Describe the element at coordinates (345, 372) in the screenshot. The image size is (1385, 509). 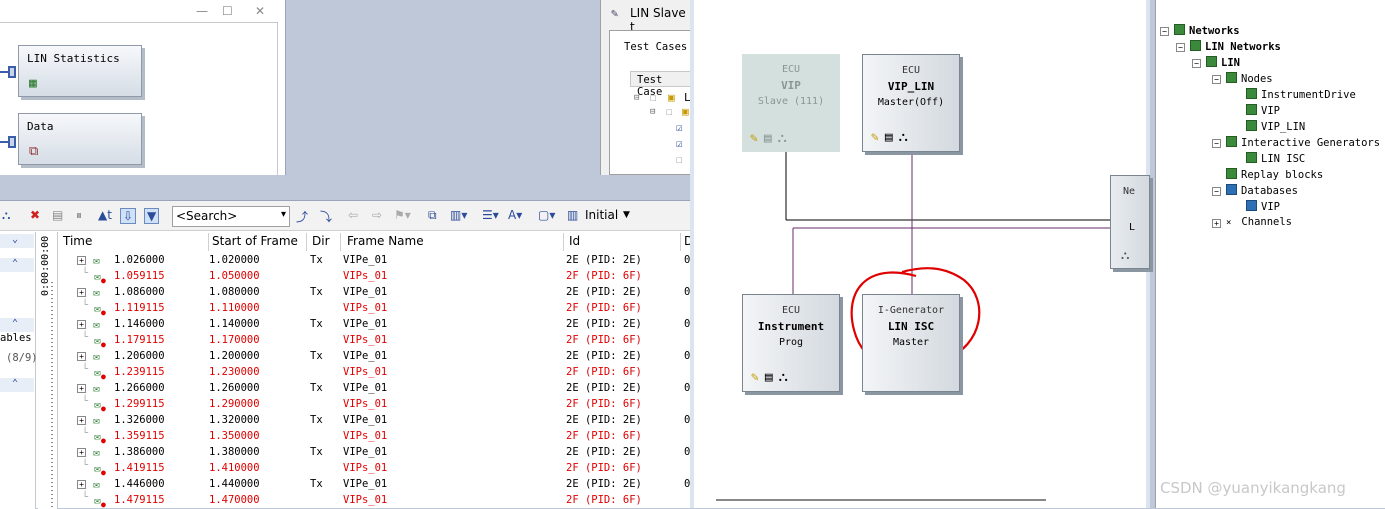
I see `table-row: └ ✉ ● 1.239115 1.230000 VIPs_01 2F (PID: 6F)` at that location.